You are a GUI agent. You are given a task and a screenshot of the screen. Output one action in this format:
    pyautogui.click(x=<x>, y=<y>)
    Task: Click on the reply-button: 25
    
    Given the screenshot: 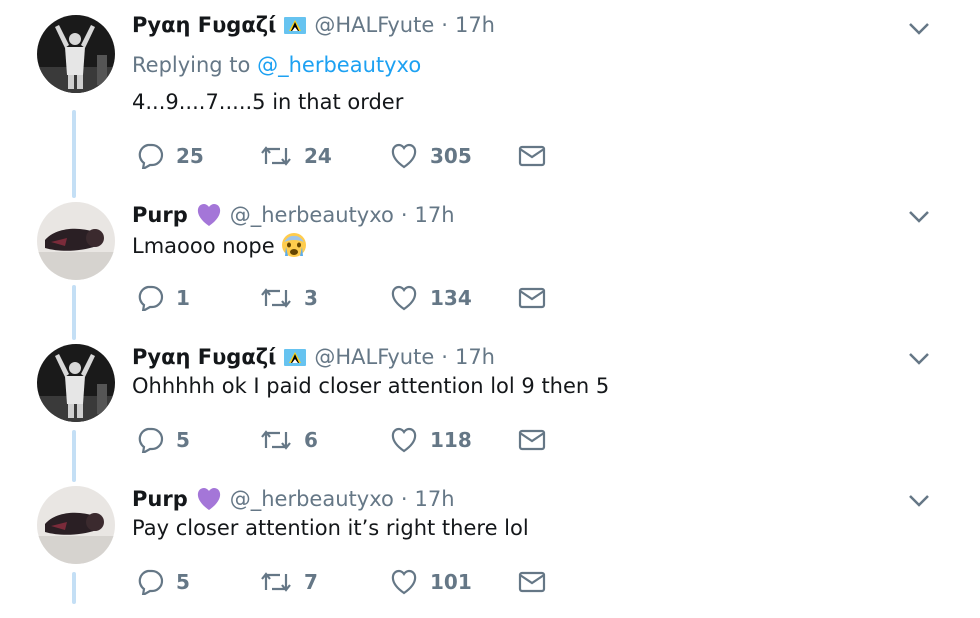 What is the action you would take?
    pyautogui.click(x=170, y=156)
    